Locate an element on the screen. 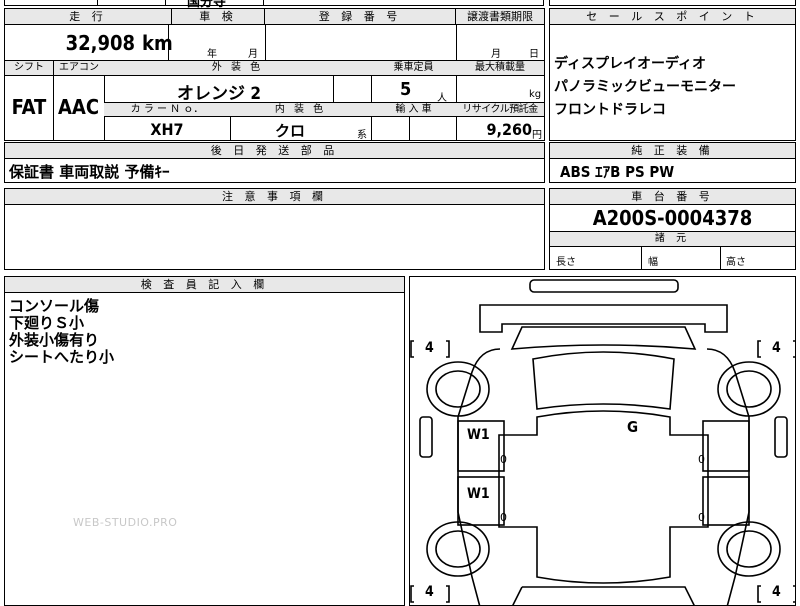  notes-label: 注 意 事 項 欄 is located at coordinates (274, 197).